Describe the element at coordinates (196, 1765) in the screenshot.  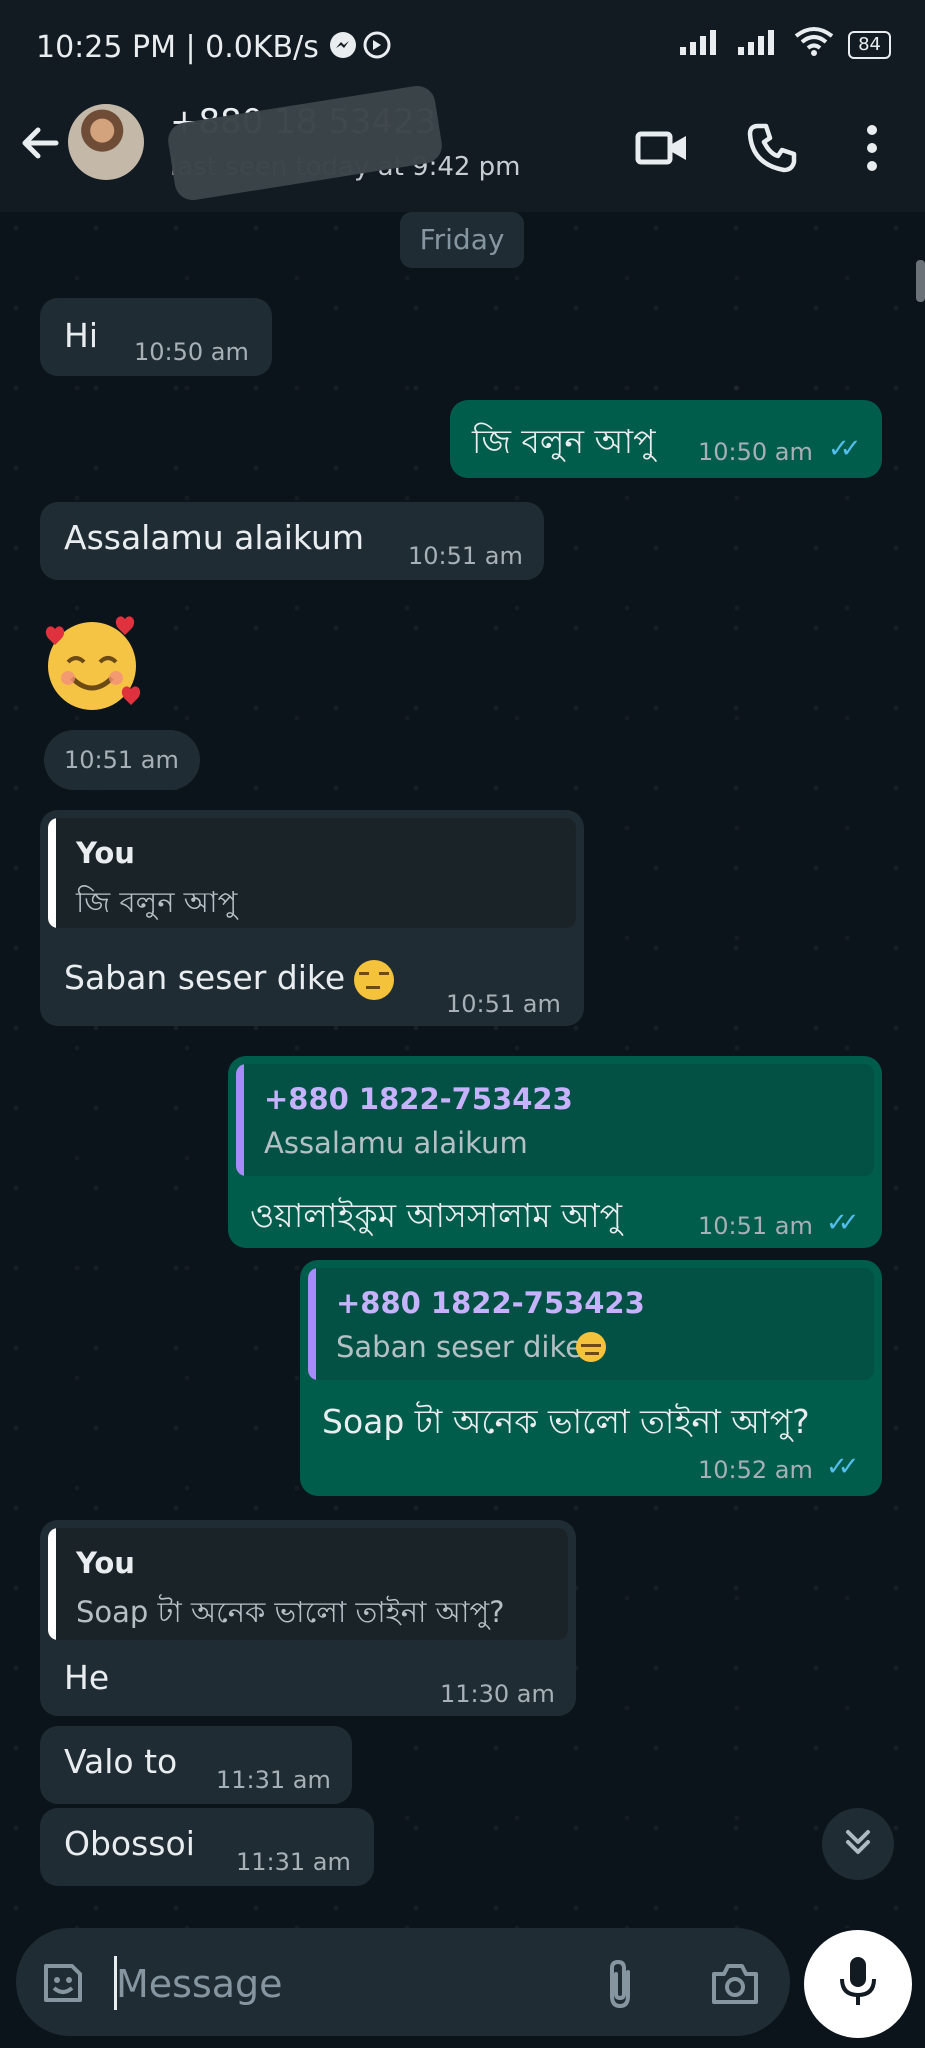
I see `incoming-message: Valo to 11:31 am` at that location.